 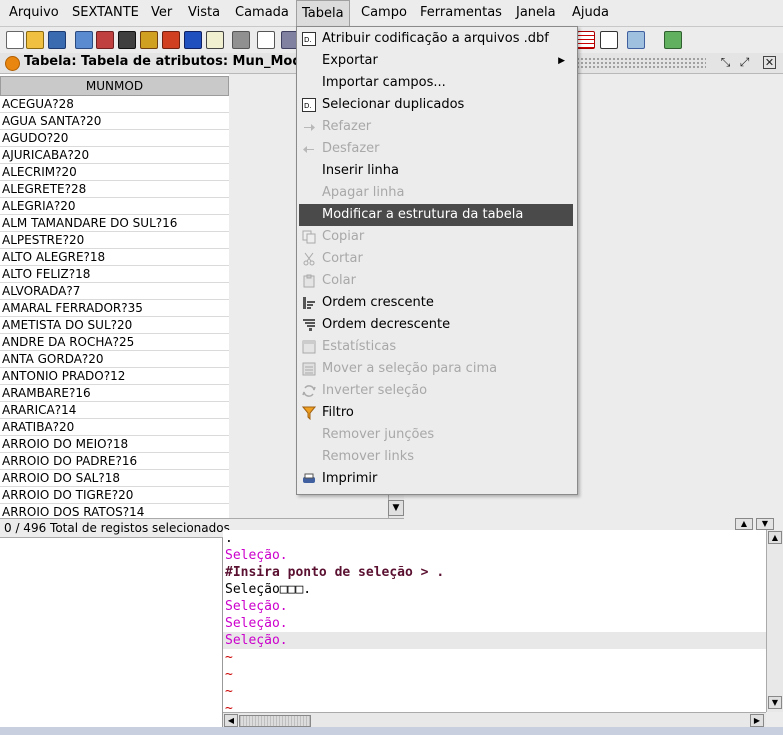 I want to click on console-horizontal-scrollbar: ◀ ▶, so click(x=494, y=720).